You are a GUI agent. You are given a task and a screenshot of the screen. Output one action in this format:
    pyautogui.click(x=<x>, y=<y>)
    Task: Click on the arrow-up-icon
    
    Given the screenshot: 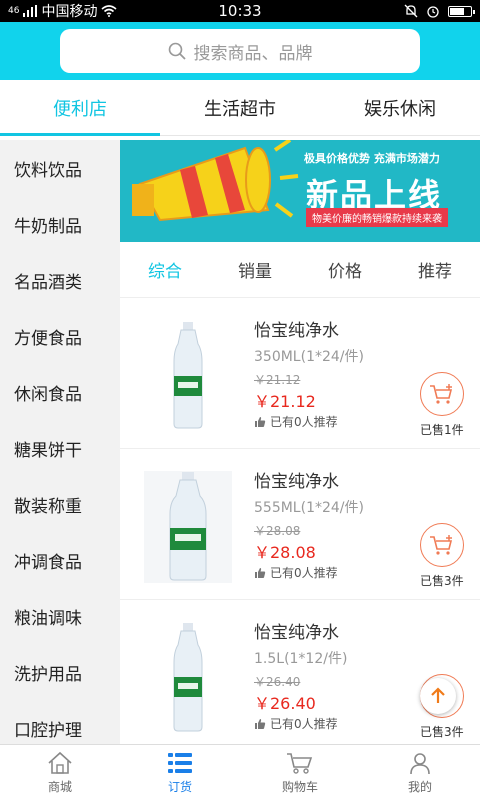 What is the action you would take?
    pyautogui.click(x=438, y=695)
    